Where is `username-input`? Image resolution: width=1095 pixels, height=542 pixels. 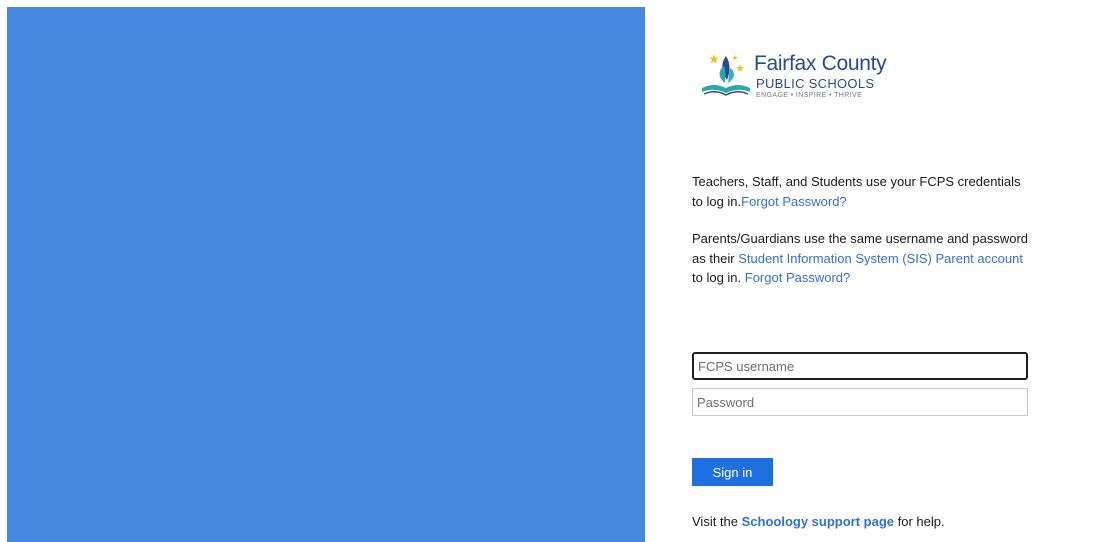
username-input is located at coordinates (860, 366).